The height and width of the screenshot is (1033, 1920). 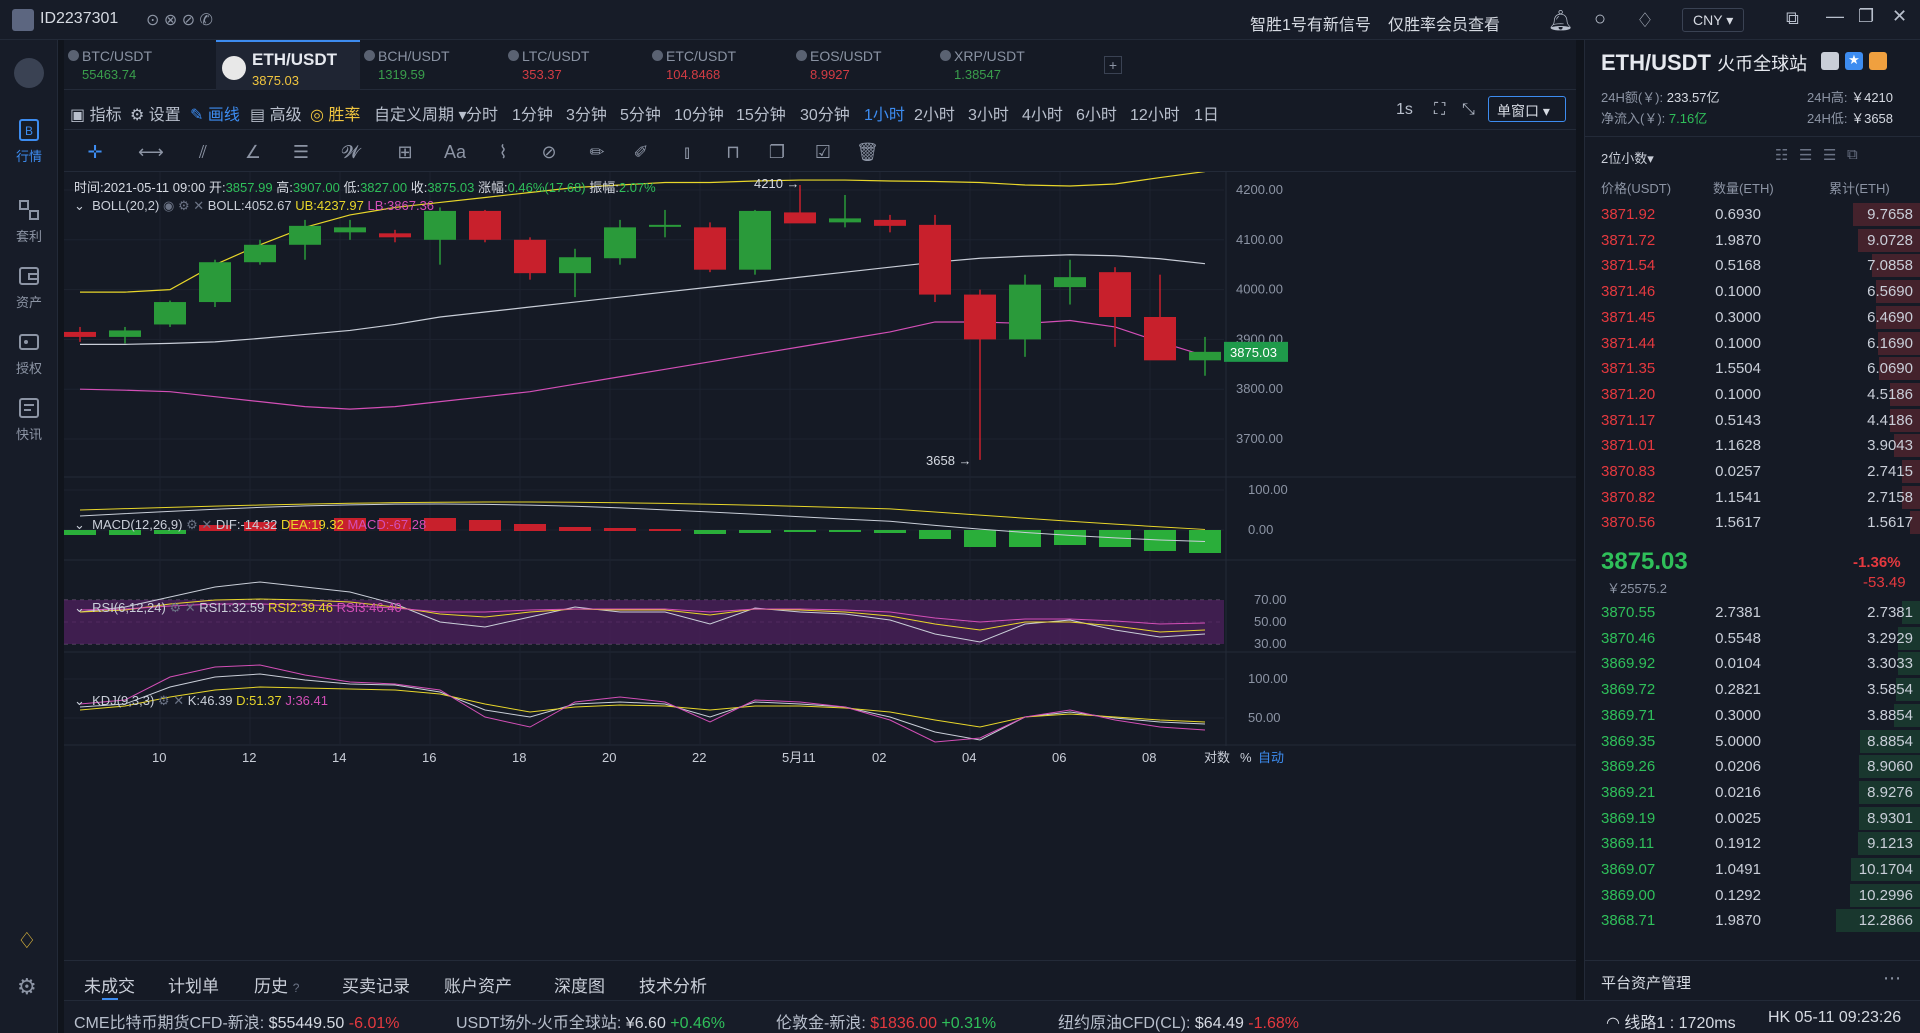 What do you see at coordinates (1760, 663) in the screenshot?
I see `orderbook-row: 3869.92 0.0104 3.3033` at bounding box center [1760, 663].